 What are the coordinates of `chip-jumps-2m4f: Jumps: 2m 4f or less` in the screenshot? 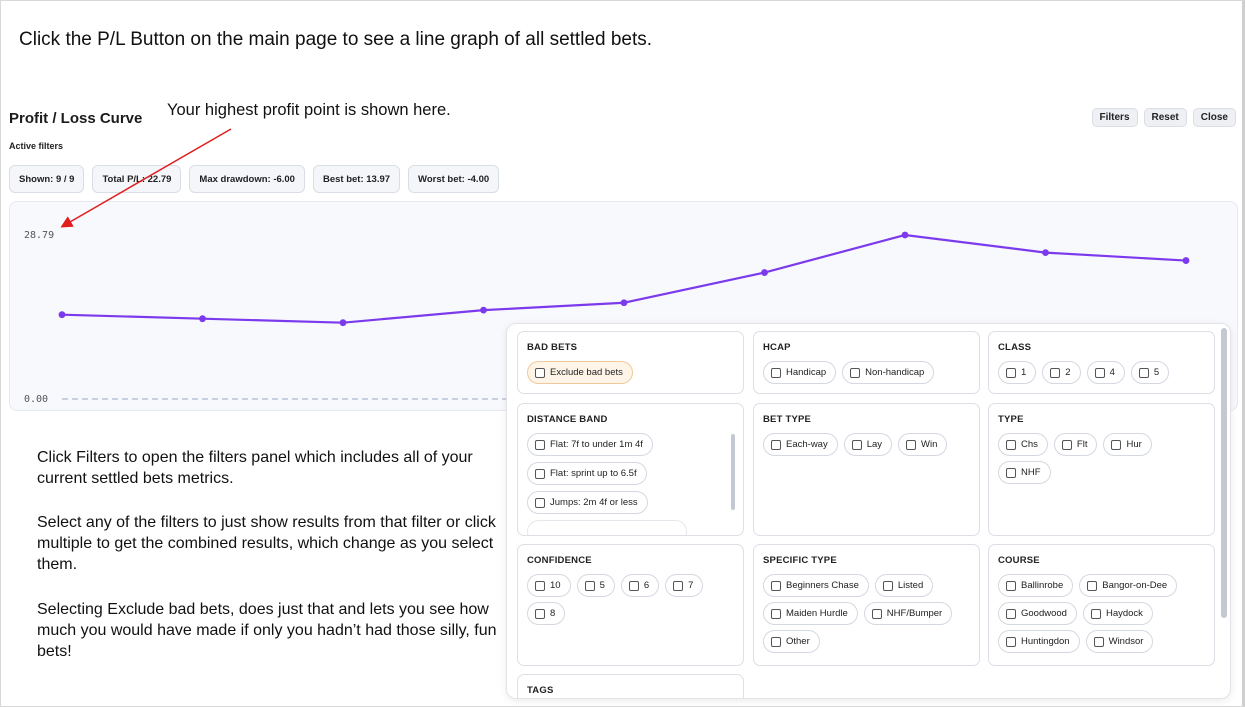 It's located at (587, 502).